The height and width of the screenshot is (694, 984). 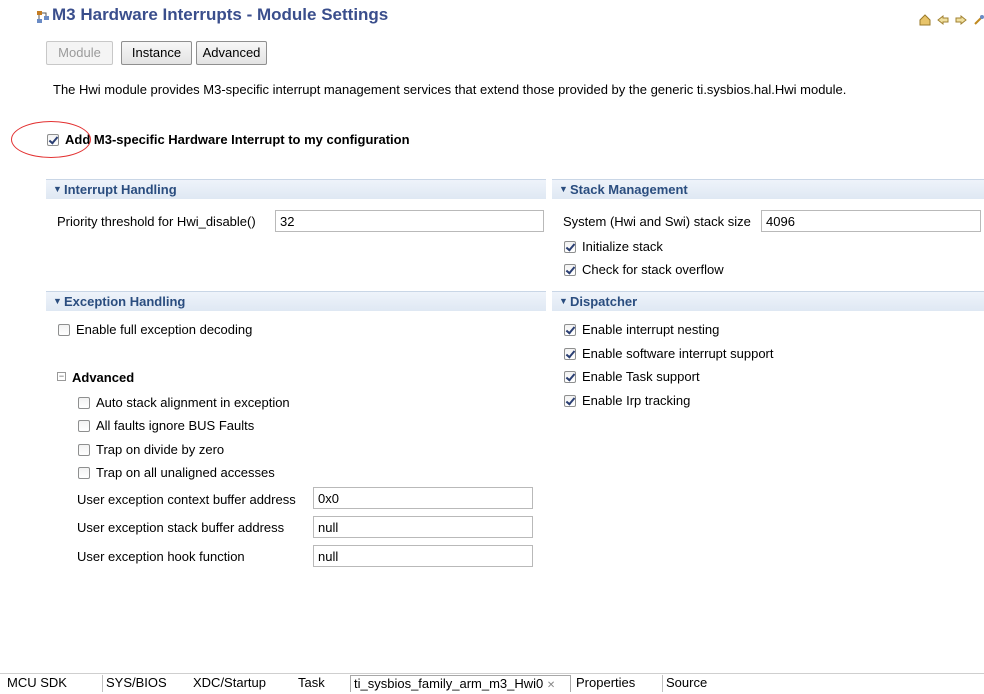 I want to click on check-overflow-checkbox, so click(x=570, y=270).